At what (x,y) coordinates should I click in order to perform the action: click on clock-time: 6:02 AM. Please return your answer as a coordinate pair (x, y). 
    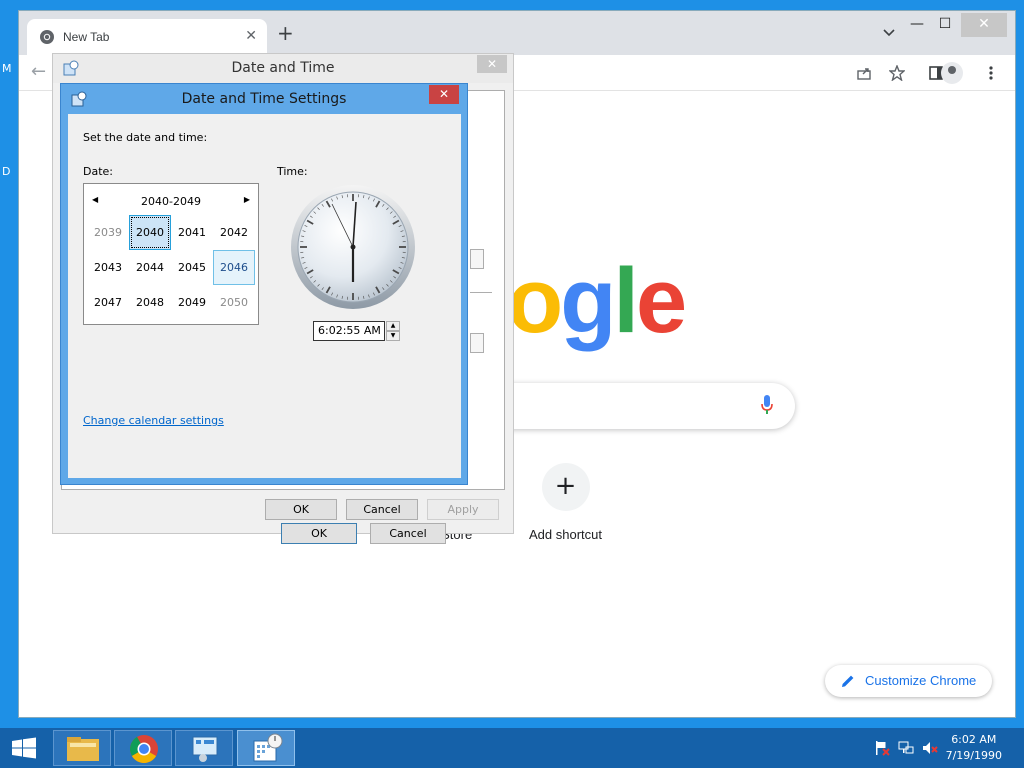
    Looking at the image, I should click on (974, 739).